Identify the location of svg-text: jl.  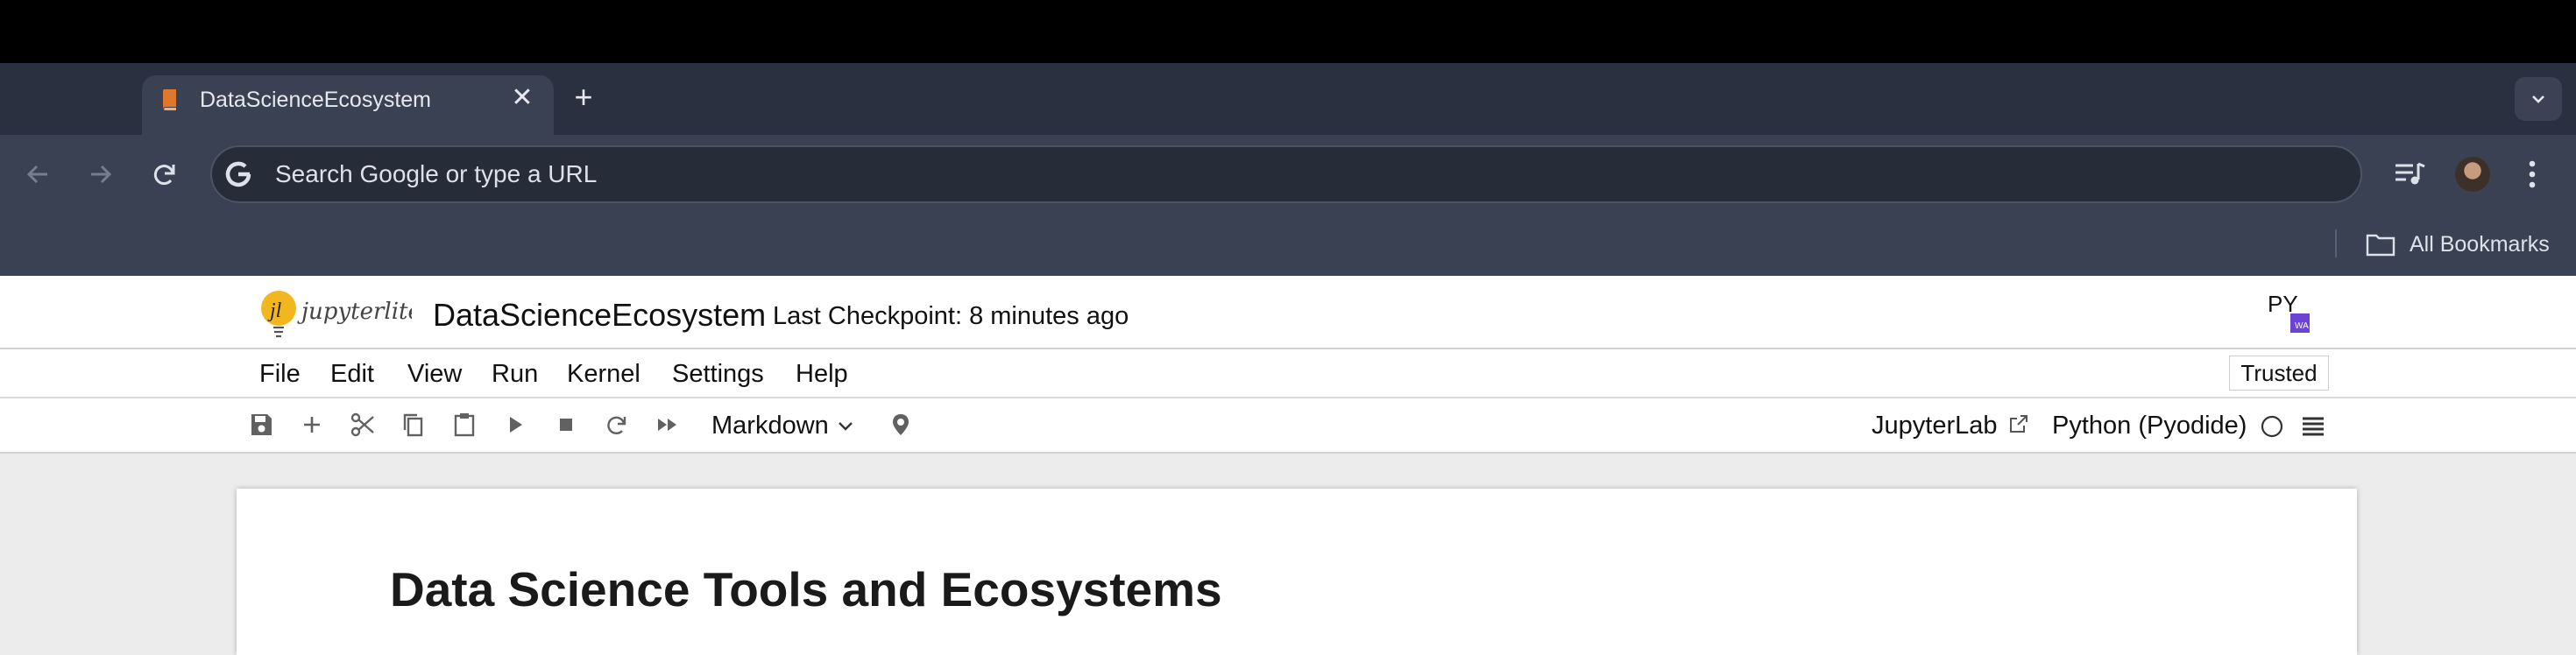
(274, 310).